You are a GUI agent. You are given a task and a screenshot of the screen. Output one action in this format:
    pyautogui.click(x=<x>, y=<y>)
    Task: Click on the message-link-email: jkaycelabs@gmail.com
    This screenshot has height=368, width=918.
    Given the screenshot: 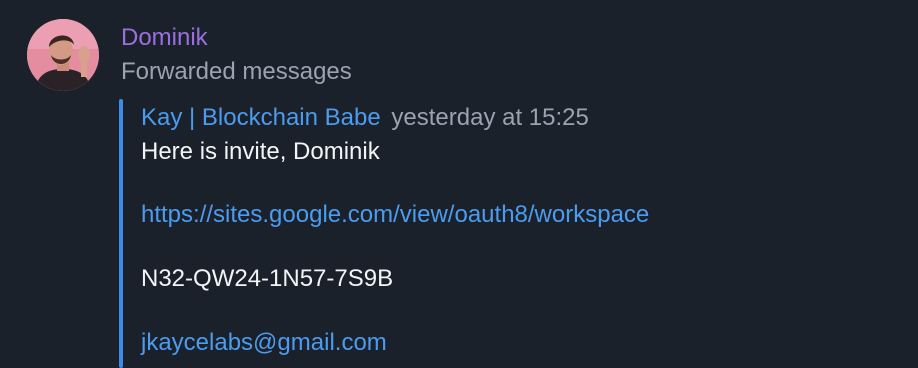 What is the action you would take?
    pyautogui.click(x=264, y=343)
    